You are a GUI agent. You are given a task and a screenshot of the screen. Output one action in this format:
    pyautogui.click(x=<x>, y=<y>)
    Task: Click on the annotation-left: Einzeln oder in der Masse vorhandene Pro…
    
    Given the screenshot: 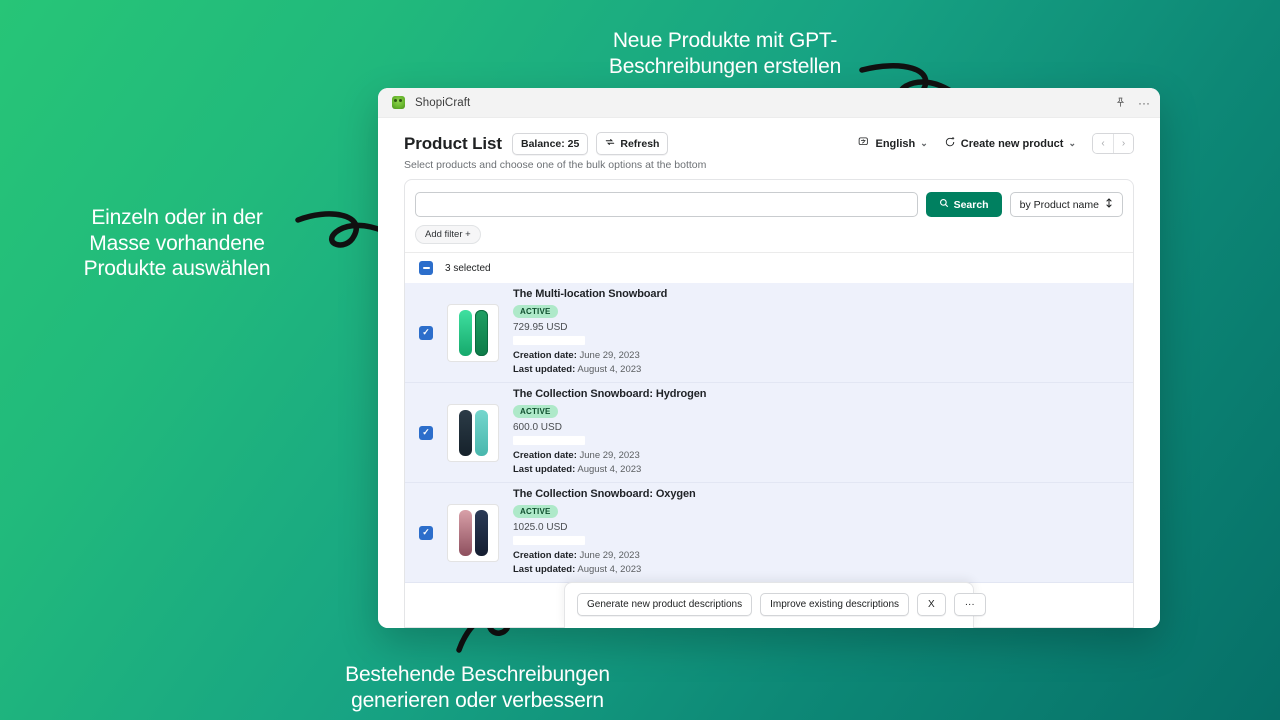 What is the action you would take?
    pyautogui.click(x=177, y=243)
    